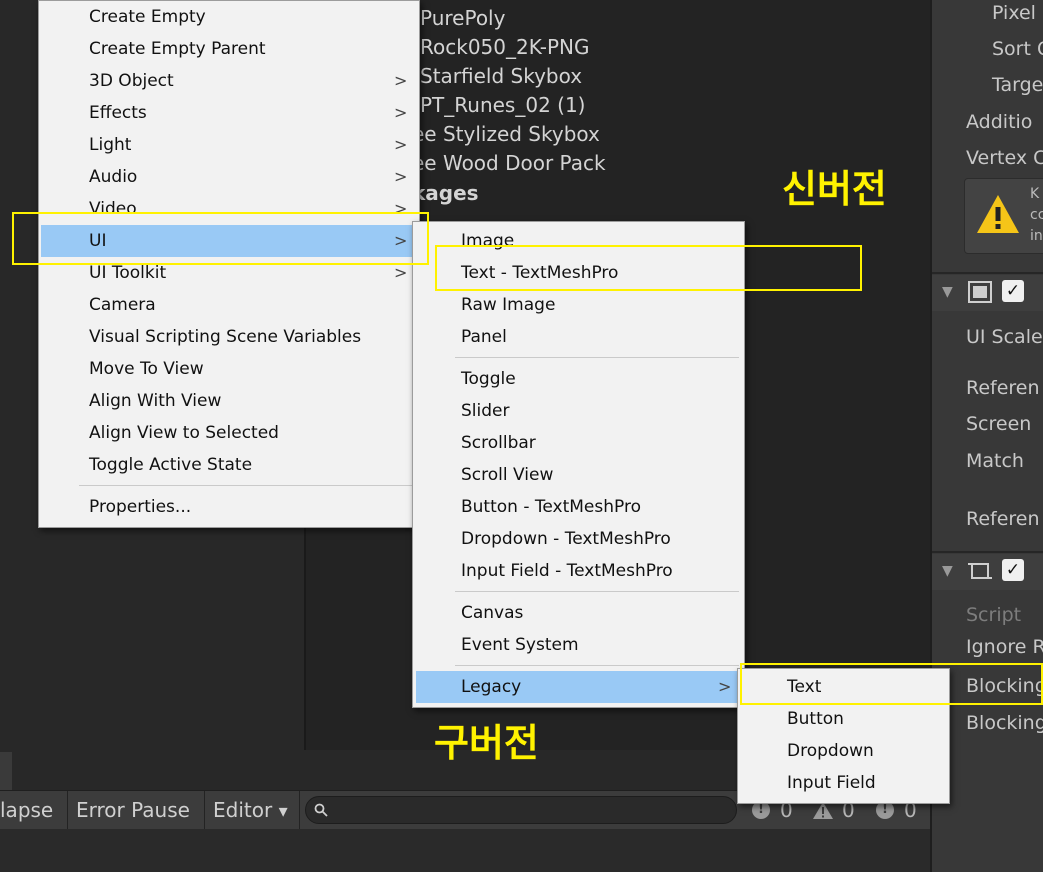 This screenshot has height=872, width=1043. I want to click on graphic-raycaster-enabled-checkbox: ✓, so click(1013, 570).